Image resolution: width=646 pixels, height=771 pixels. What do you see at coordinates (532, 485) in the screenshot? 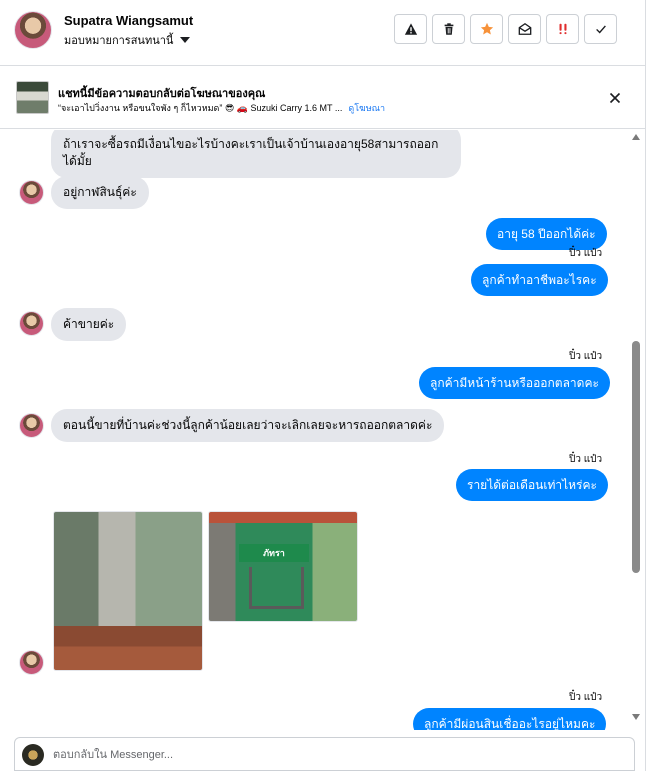
I see `outgoing-message: รายได้ต่อเดือนเท่าไหร่คะ` at bounding box center [532, 485].